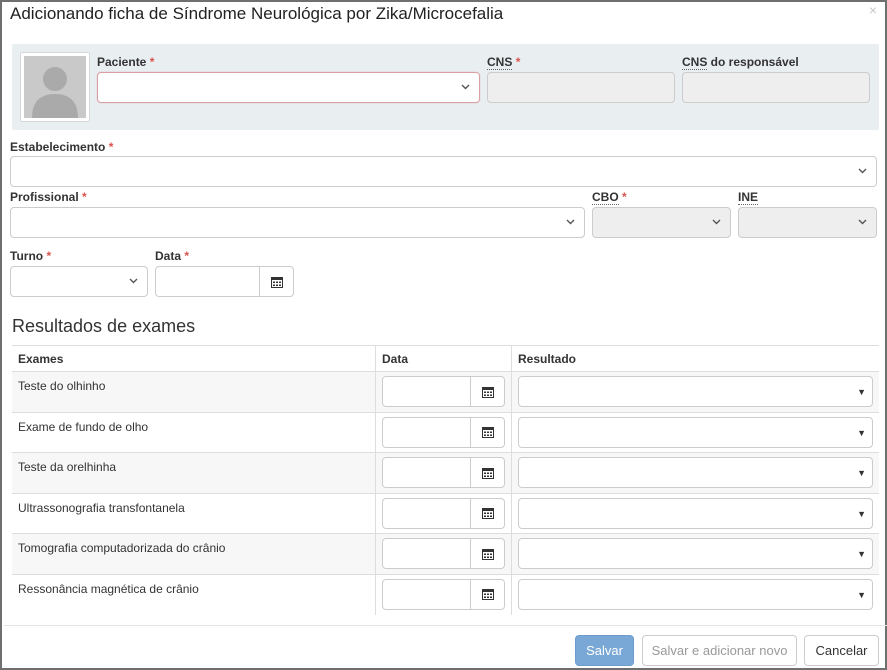 The height and width of the screenshot is (670, 887). What do you see at coordinates (55, 87) in the screenshot?
I see `user-silhouette-icon` at bounding box center [55, 87].